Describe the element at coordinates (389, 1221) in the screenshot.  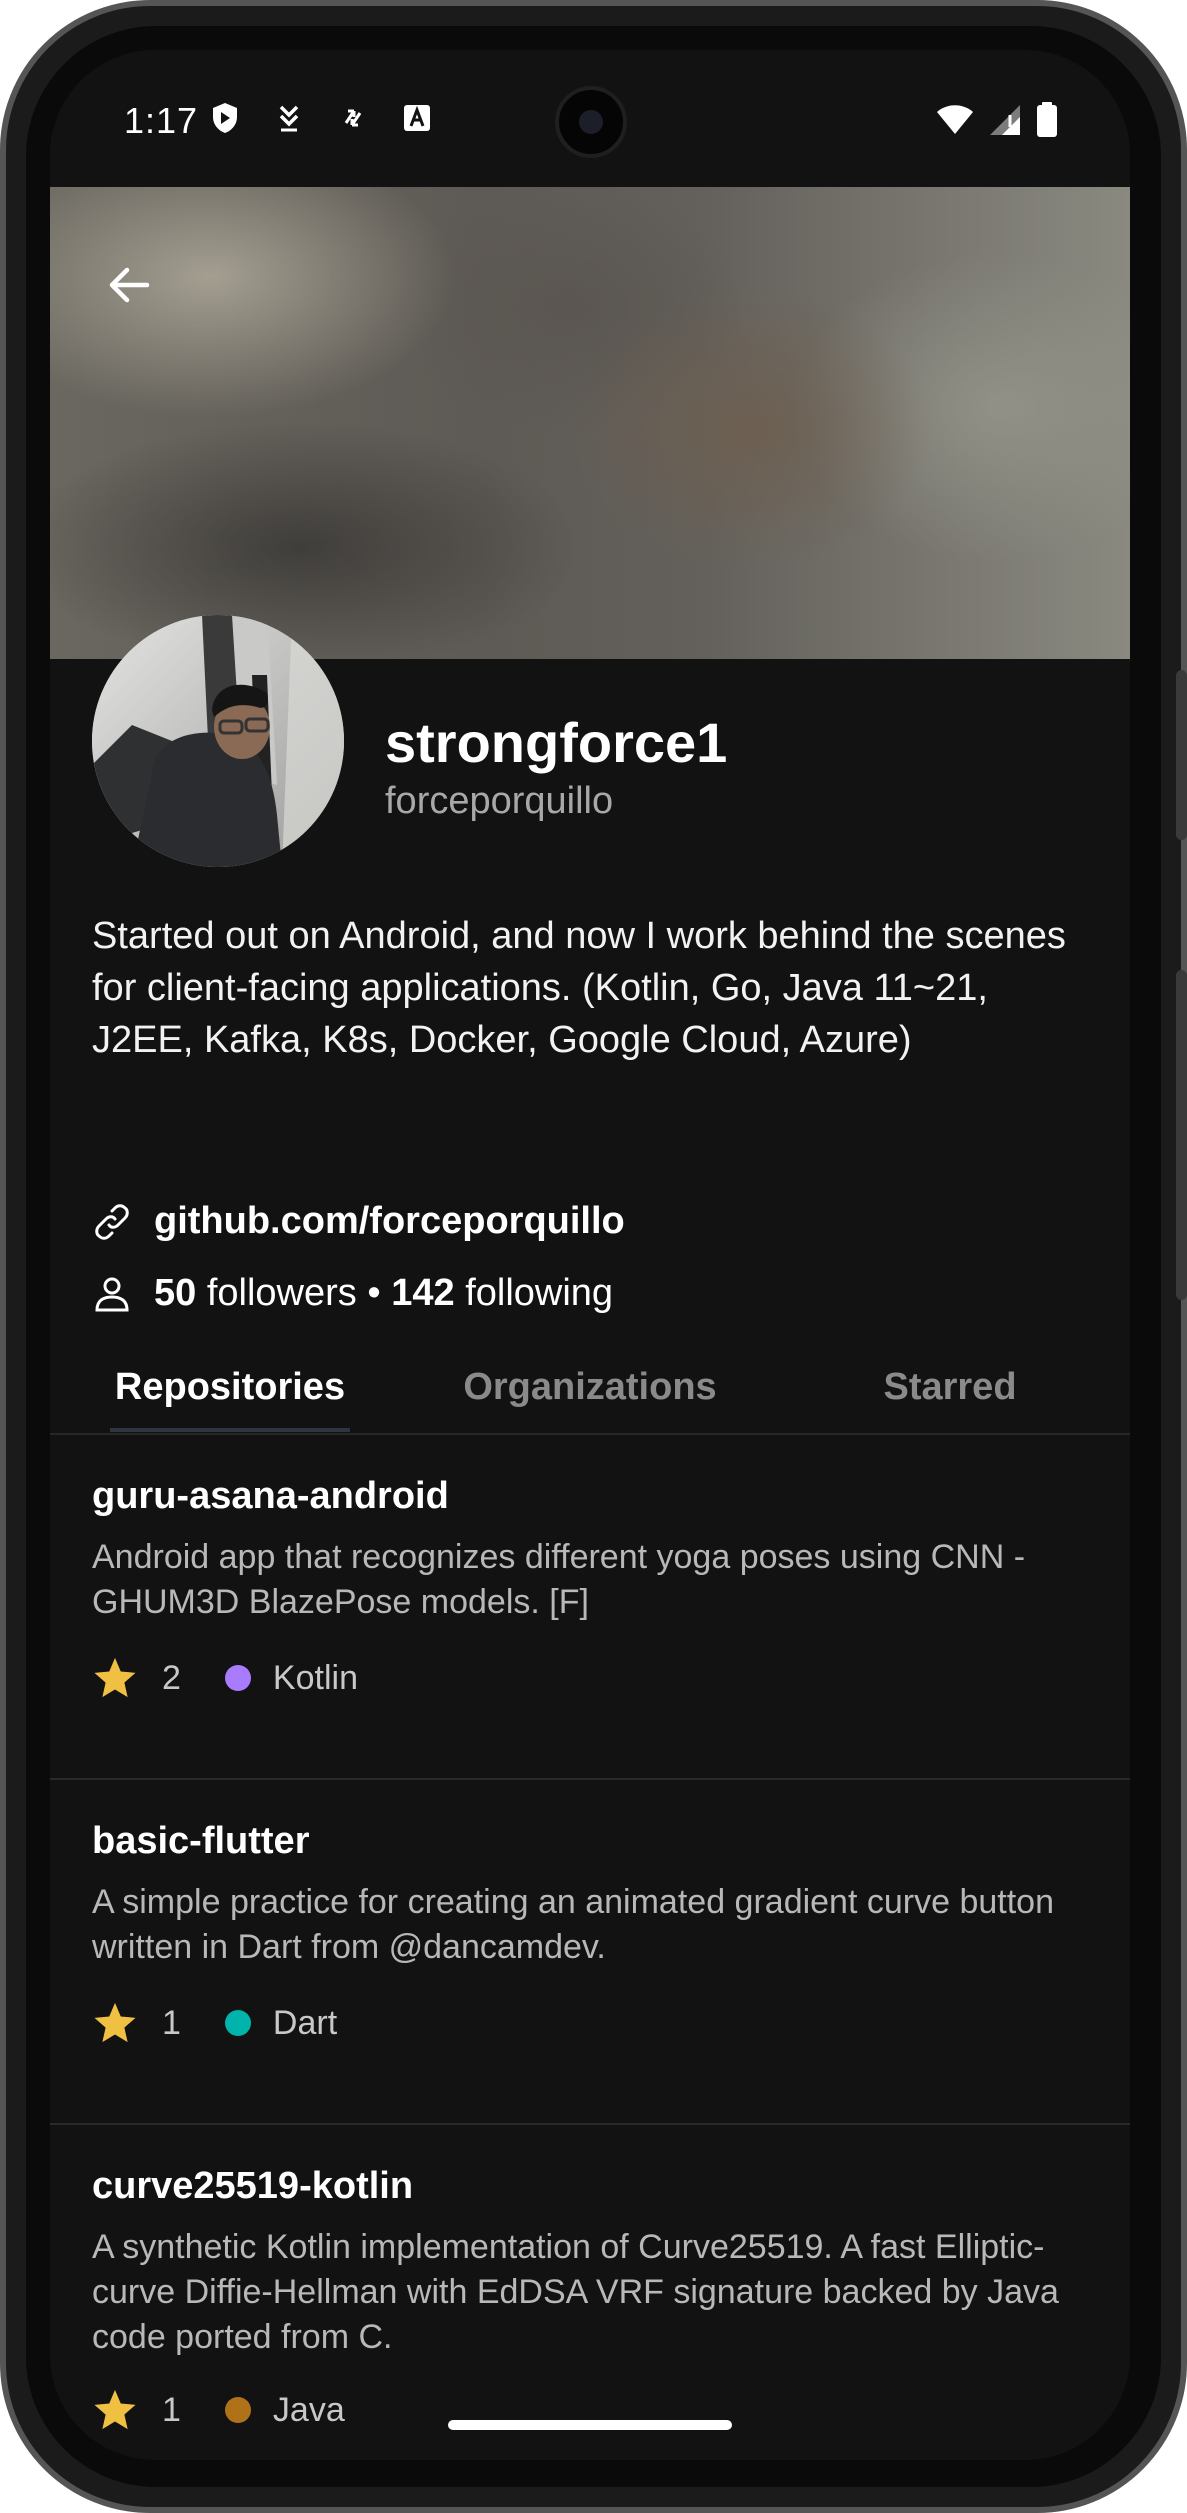
I see `profile-link: github.com/forceporquillo` at that location.